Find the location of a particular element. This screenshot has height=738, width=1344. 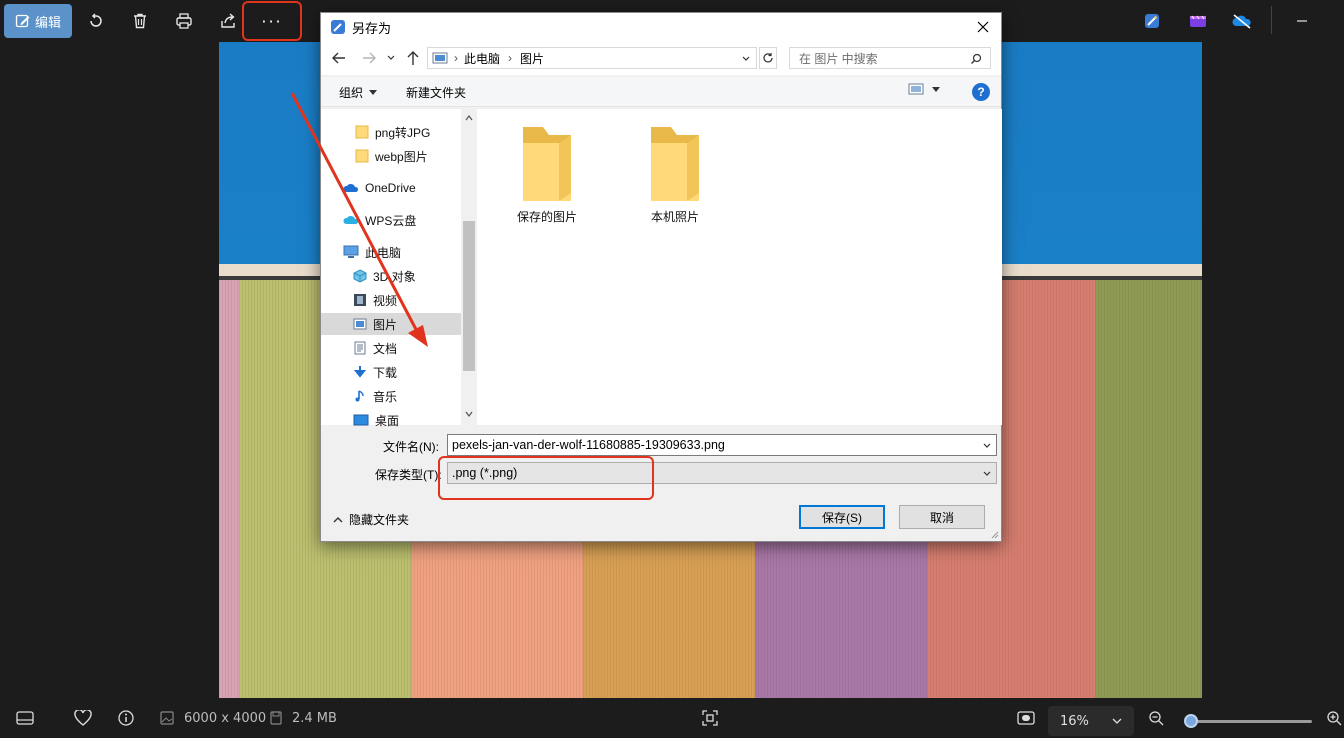

folder-label: 保存的图片 is located at coordinates (546, 217).